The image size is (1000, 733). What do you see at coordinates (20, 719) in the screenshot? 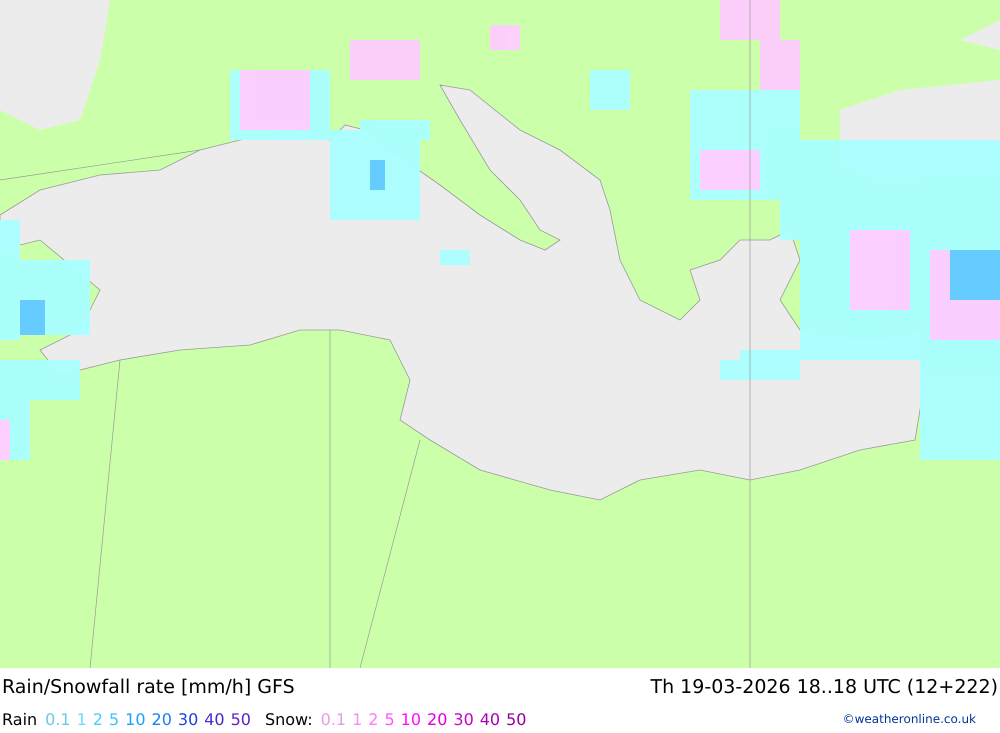
I see `legend-label: Rain` at bounding box center [20, 719].